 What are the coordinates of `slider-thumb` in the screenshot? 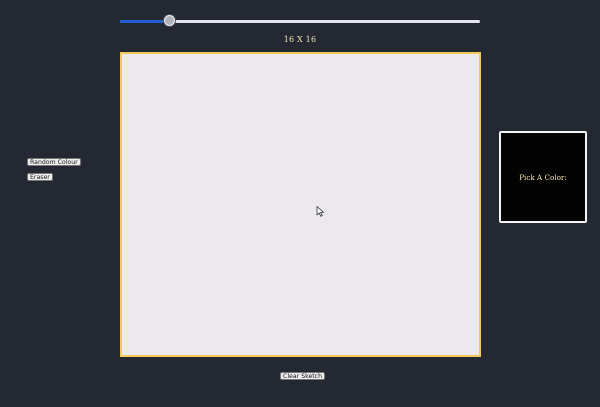 It's located at (170, 20).